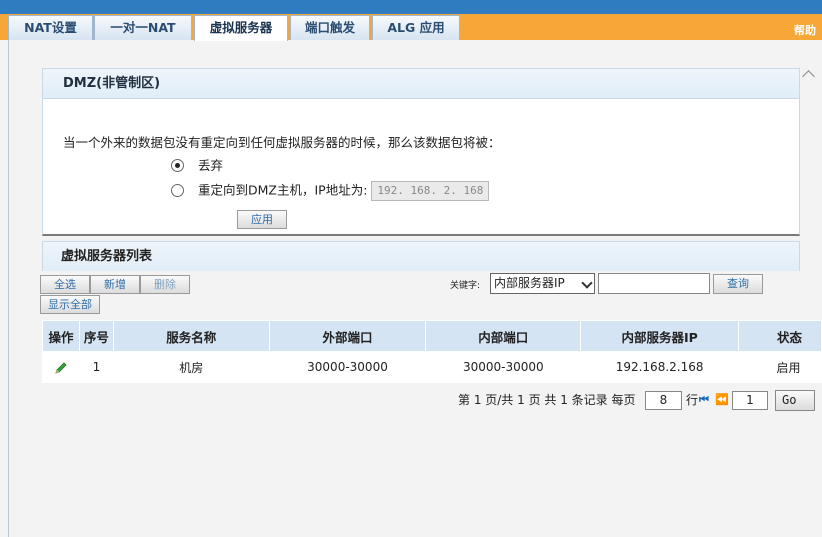 Image resolution: width=822 pixels, height=537 pixels. Describe the element at coordinates (282, 142) in the screenshot. I see `dmz-description: 当一个外来的数据包没有重定向到任何虚拟服务器的时候，那么该数据包将被：` at that location.